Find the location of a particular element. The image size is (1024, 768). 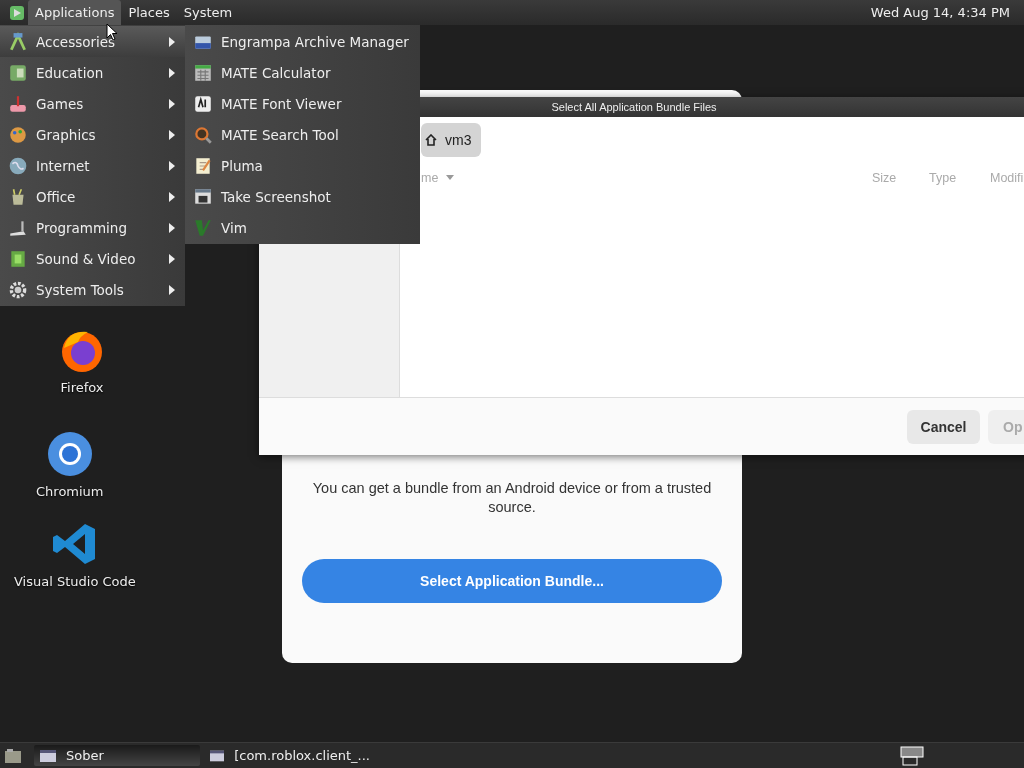

menu-item: Education is located at coordinates (92, 72).